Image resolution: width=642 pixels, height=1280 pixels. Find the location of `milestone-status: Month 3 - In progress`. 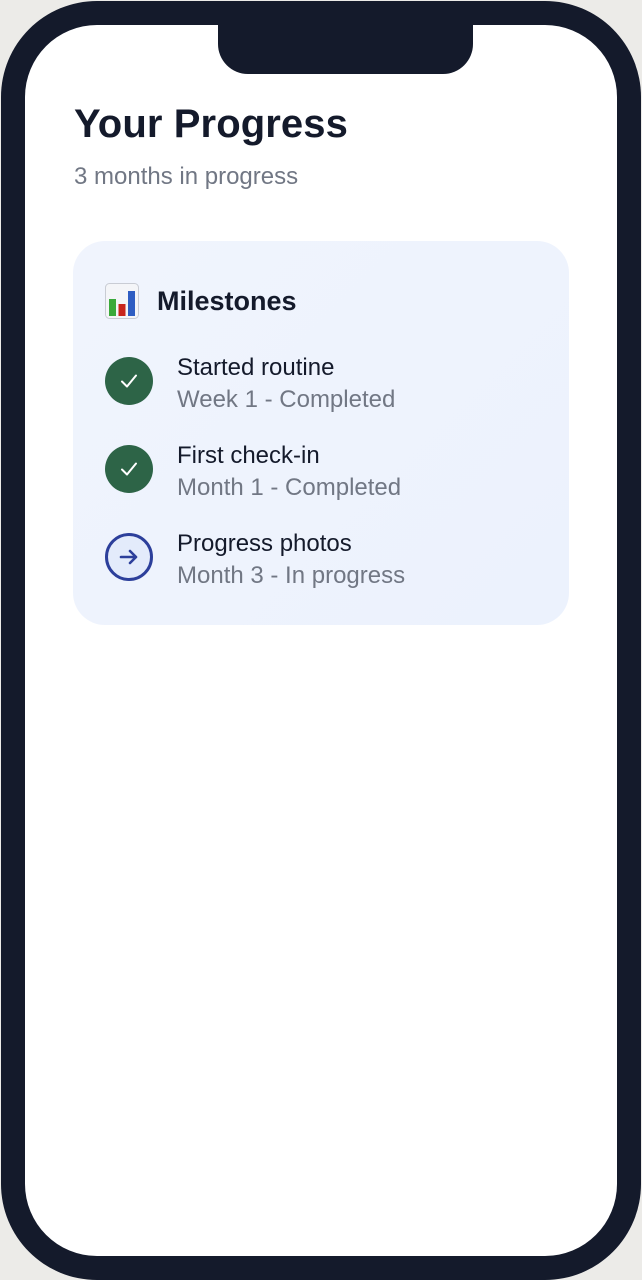

milestone-status: Month 3 - In progress is located at coordinates (291, 575).